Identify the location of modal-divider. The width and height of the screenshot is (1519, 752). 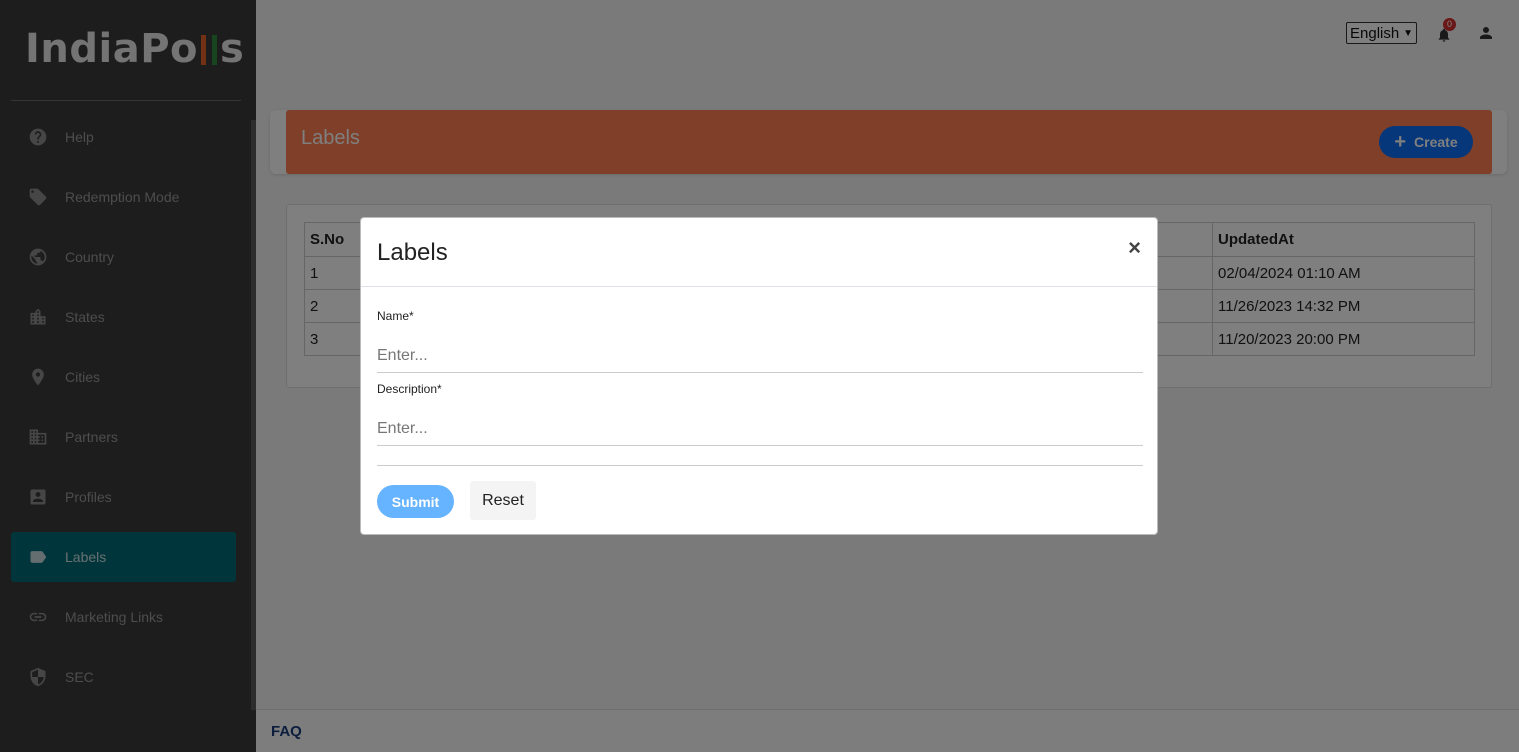
(760, 465).